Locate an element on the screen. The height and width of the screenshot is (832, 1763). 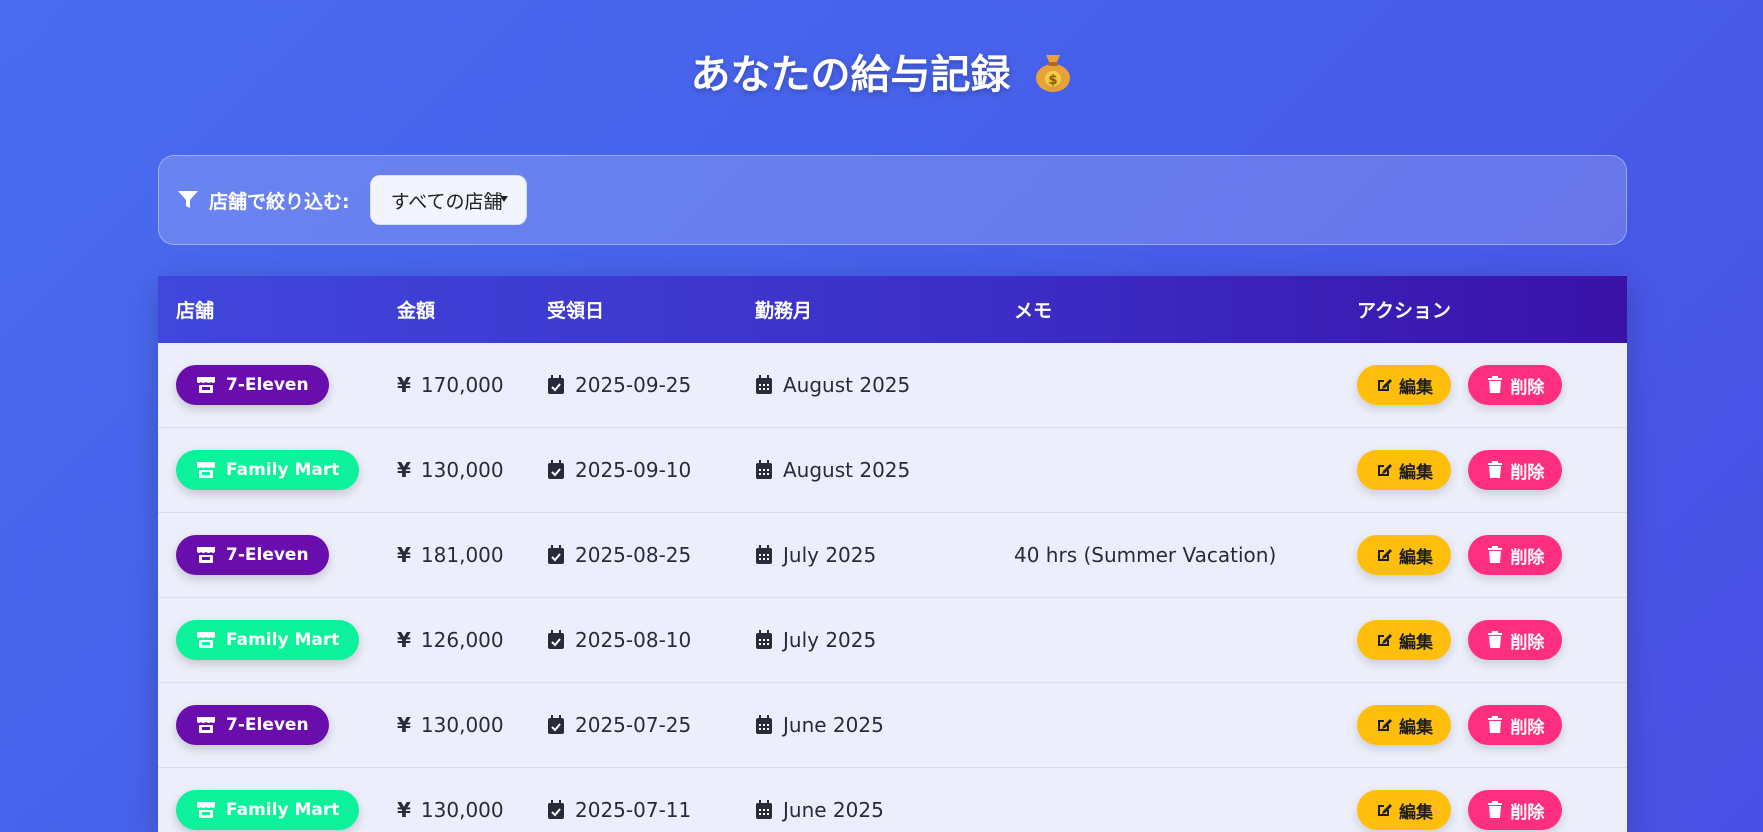
header-received: 受領日 is located at coordinates (576, 311).